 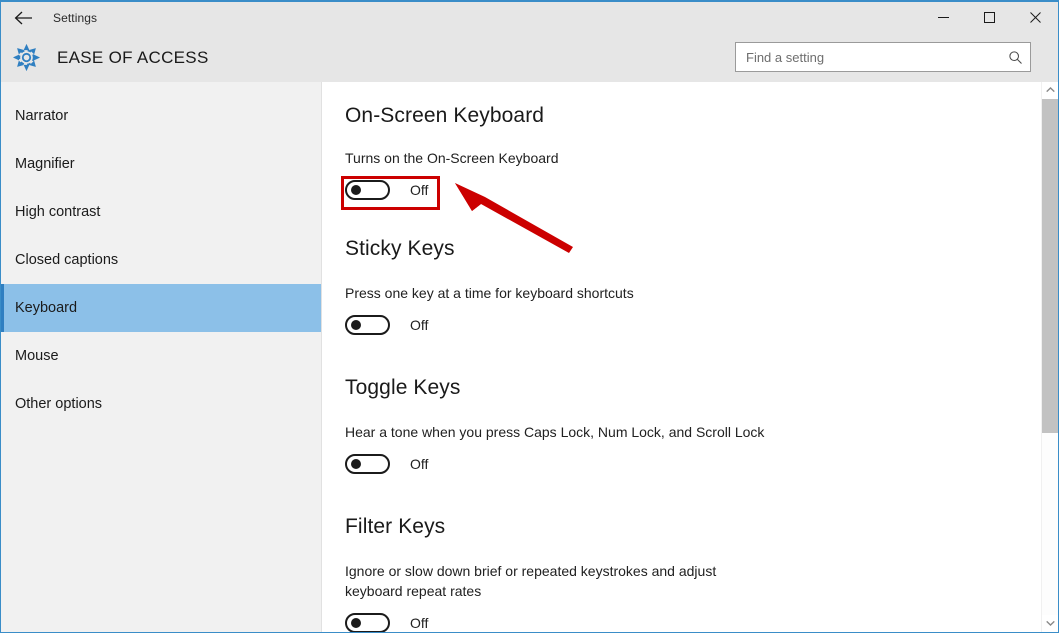 What do you see at coordinates (400, 248) in the screenshot?
I see `section-title: Sticky Keys` at bounding box center [400, 248].